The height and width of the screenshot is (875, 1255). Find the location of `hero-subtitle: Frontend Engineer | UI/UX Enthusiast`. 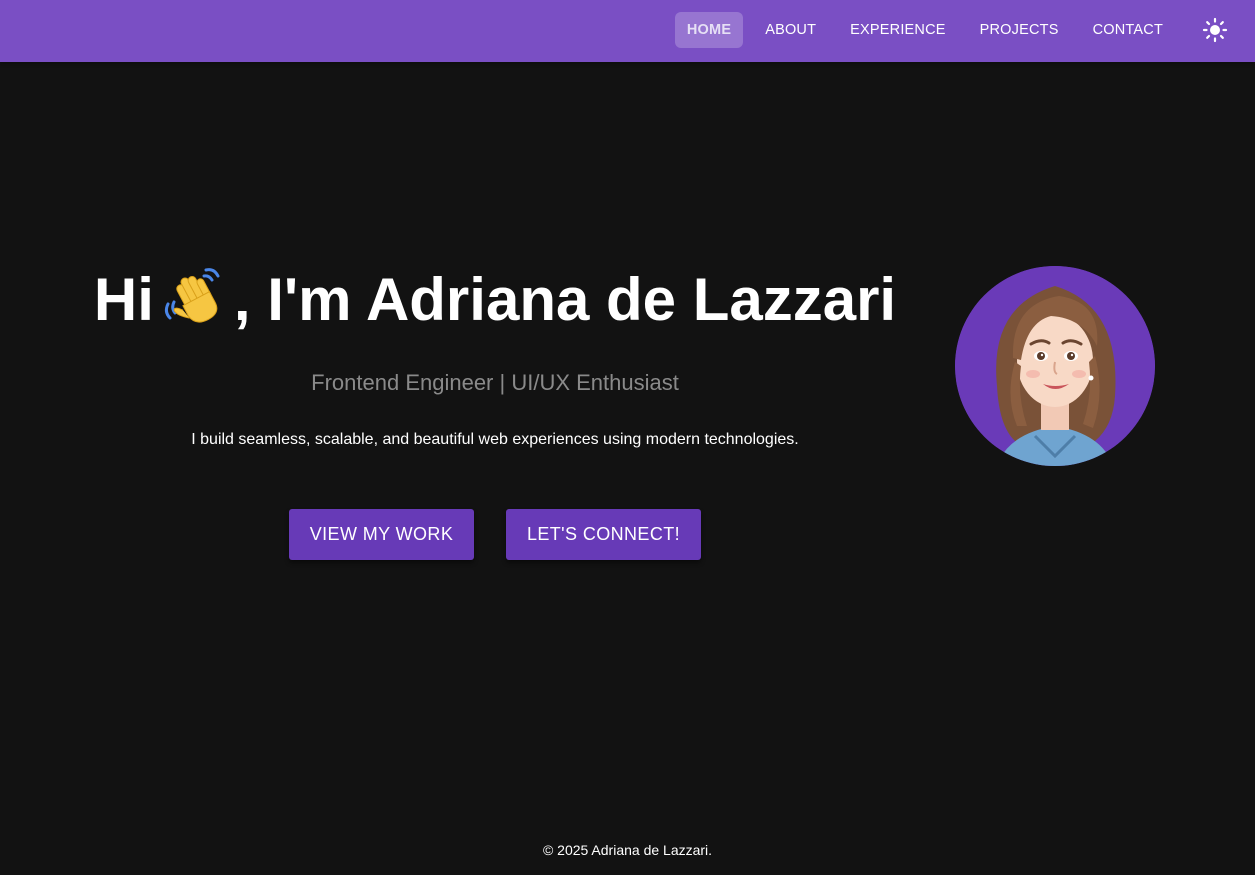

hero-subtitle: Frontend Engineer | UI/UX Enthusiast is located at coordinates (495, 382).